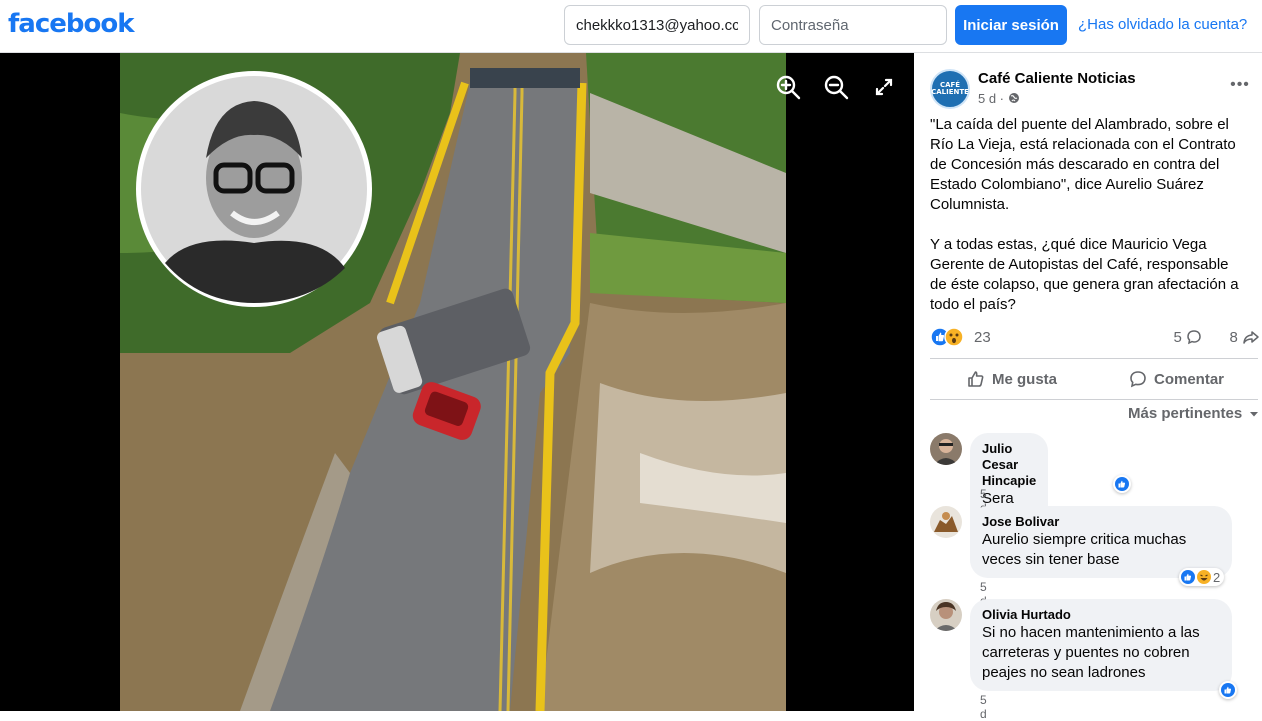  I want to click on post-meta: 5 d ·, so click(999, 98).